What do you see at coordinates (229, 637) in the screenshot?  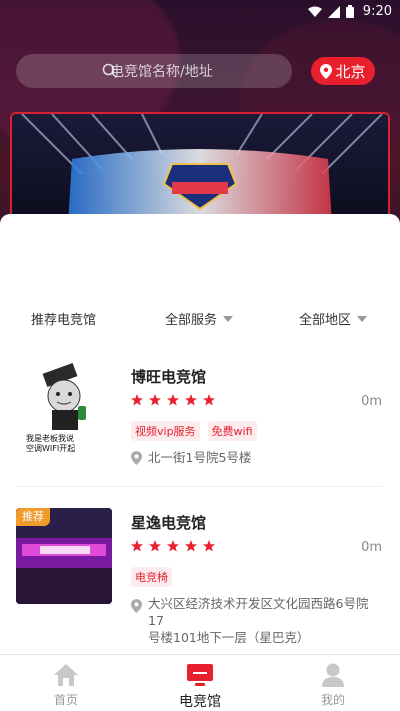 I see `venue-address-line: 号楼101地下一层（星巴克）` at bounding box center [229, 637].